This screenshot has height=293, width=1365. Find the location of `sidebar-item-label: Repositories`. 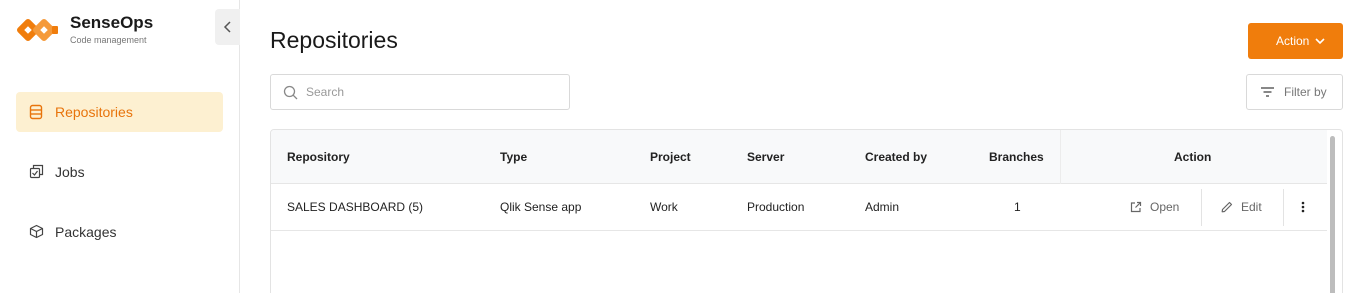

sidebar-item-label: Repositories is located at coordinates (94, 112).